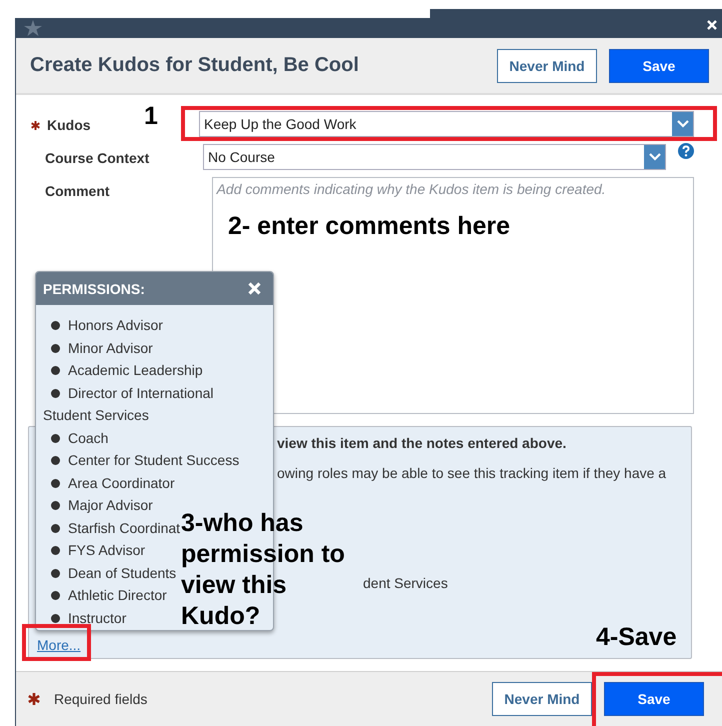 This screenshot has width=722, height=726. What do you see at coordinates (33, 28) in the screenshot?
I see `star-icon` at bounding box center [33, 28].